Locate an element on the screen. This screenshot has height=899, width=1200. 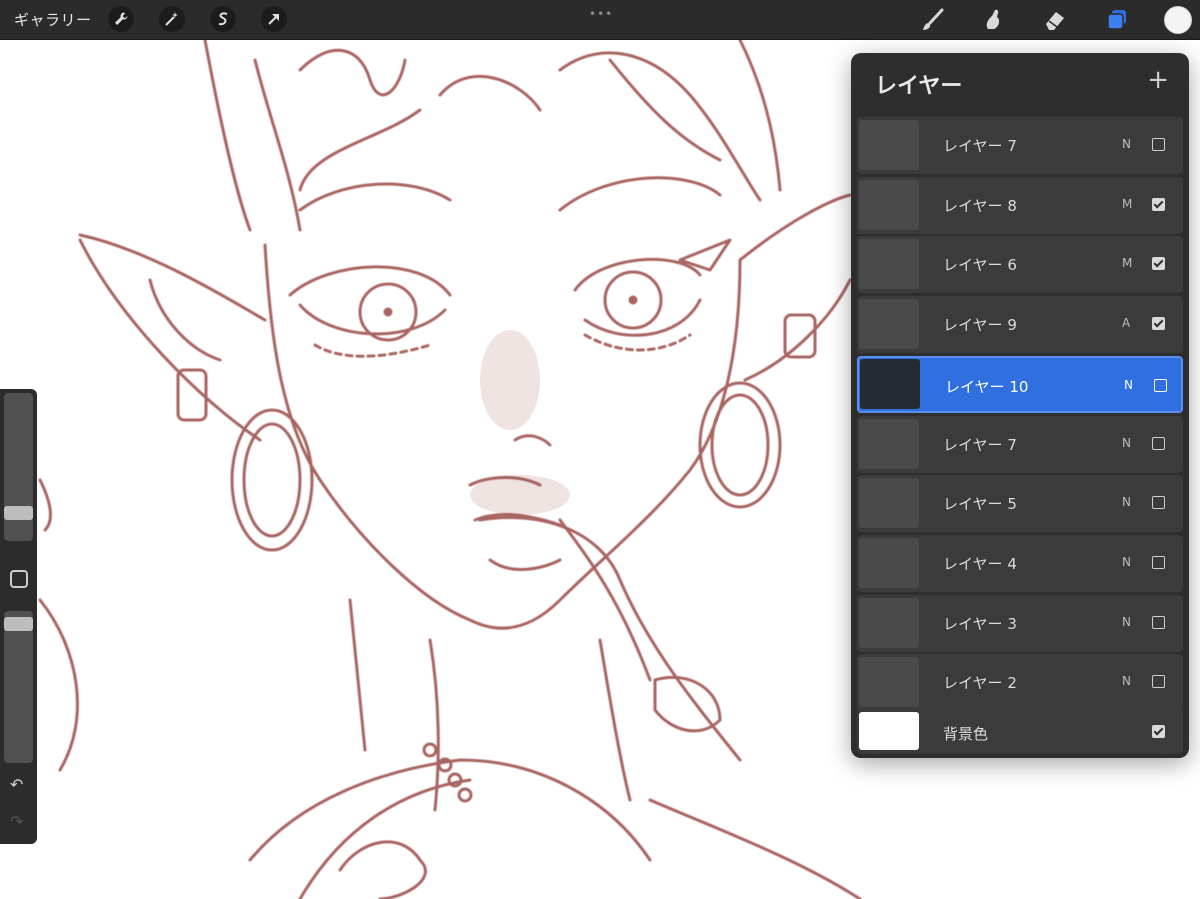
layer-row: レイヤー 10 N is located at coordinates (1020, 384).